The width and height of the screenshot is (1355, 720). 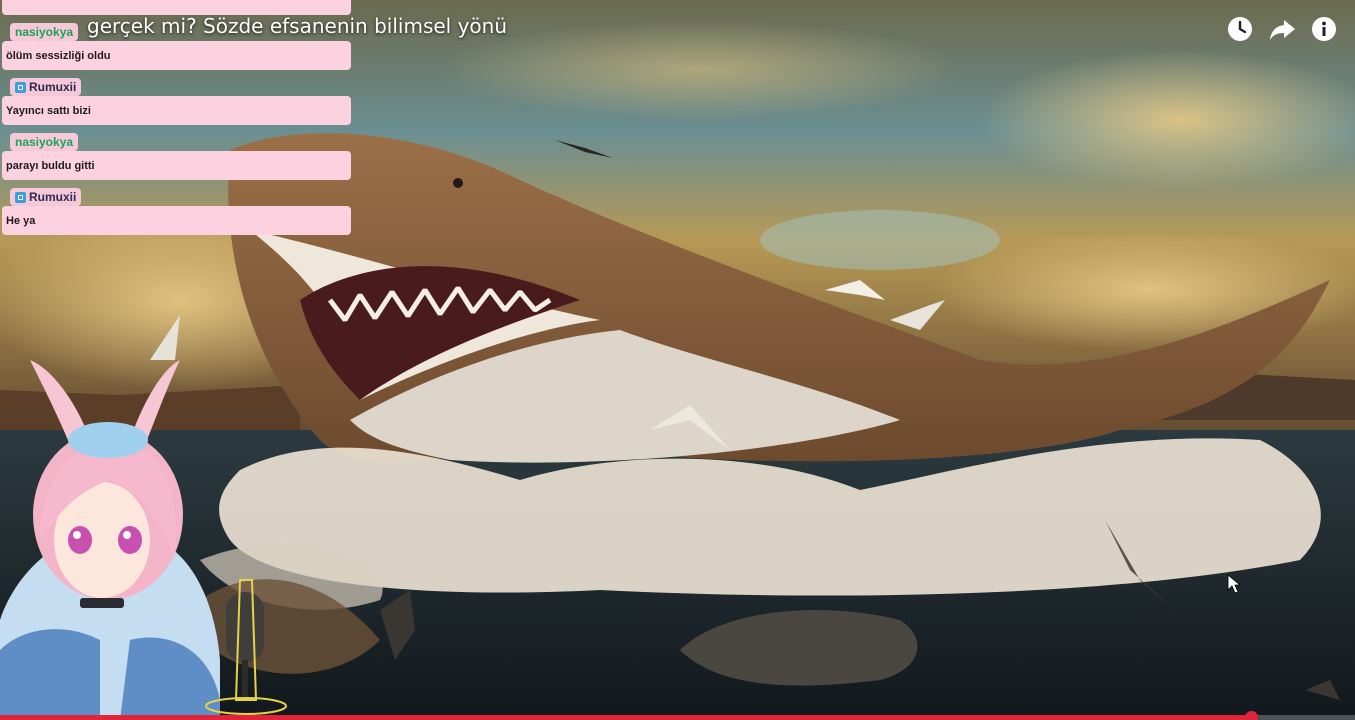 I want to click on watch-later-button, so click(x=1240, y=29).